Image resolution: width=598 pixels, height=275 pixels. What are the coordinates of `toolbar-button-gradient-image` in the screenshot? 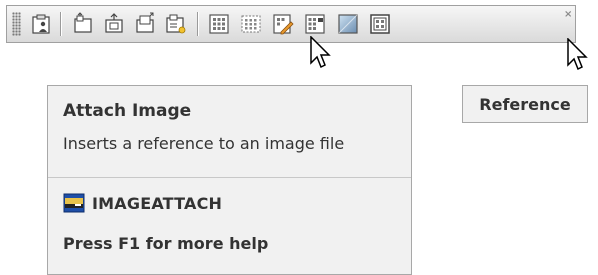 It's located at (348, 24).